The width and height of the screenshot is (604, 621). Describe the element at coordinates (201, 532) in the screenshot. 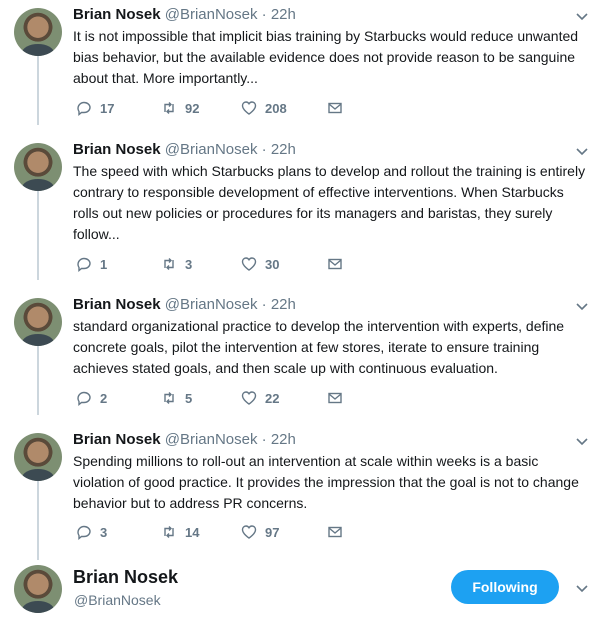

I see `retweet-button: 14` at that location.